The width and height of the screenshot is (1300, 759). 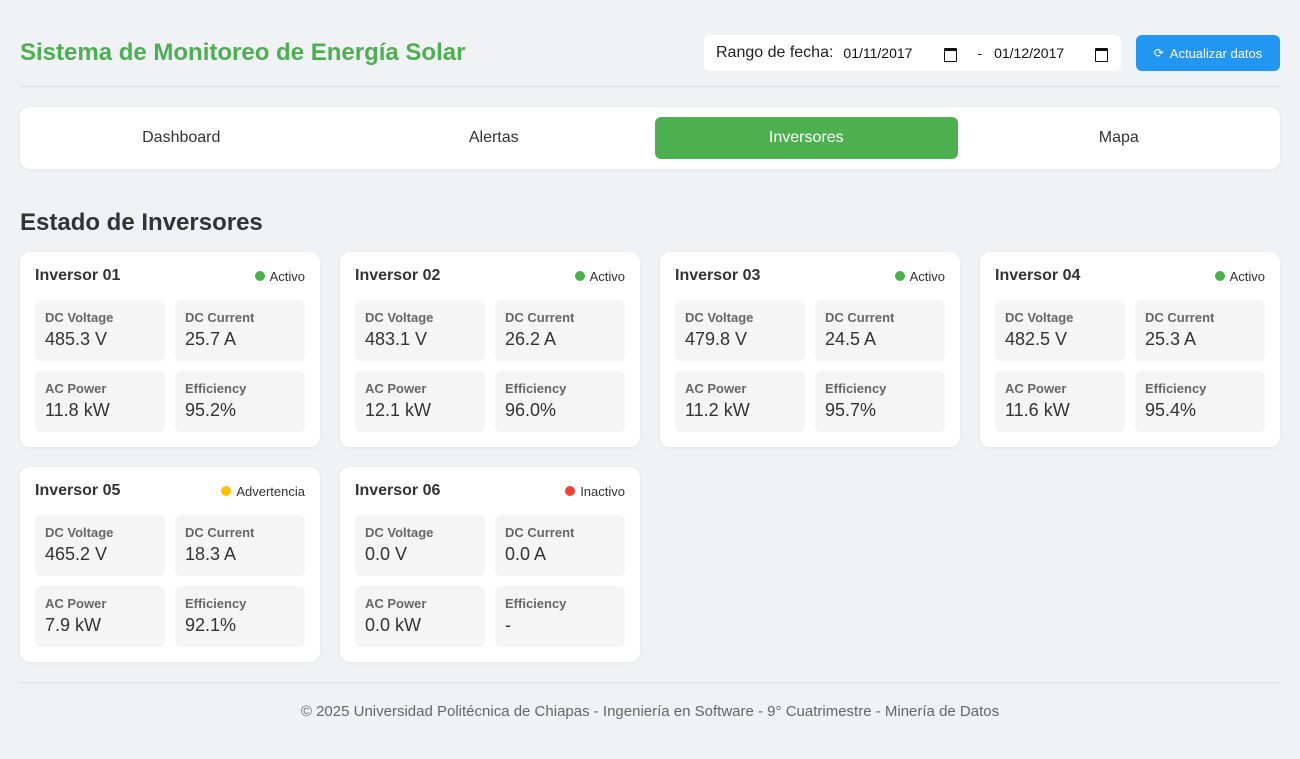 I want to click on metric-value: 0.0 V, so click(x=386, y=554).